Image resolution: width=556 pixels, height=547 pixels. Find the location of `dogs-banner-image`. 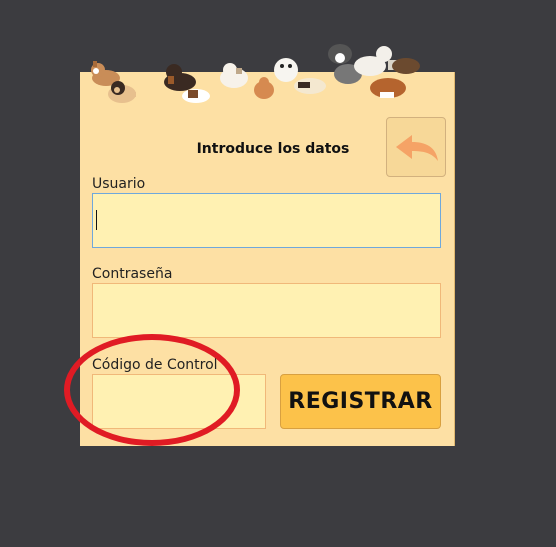

dogs-banner-image is located at coordinates (255, 73).